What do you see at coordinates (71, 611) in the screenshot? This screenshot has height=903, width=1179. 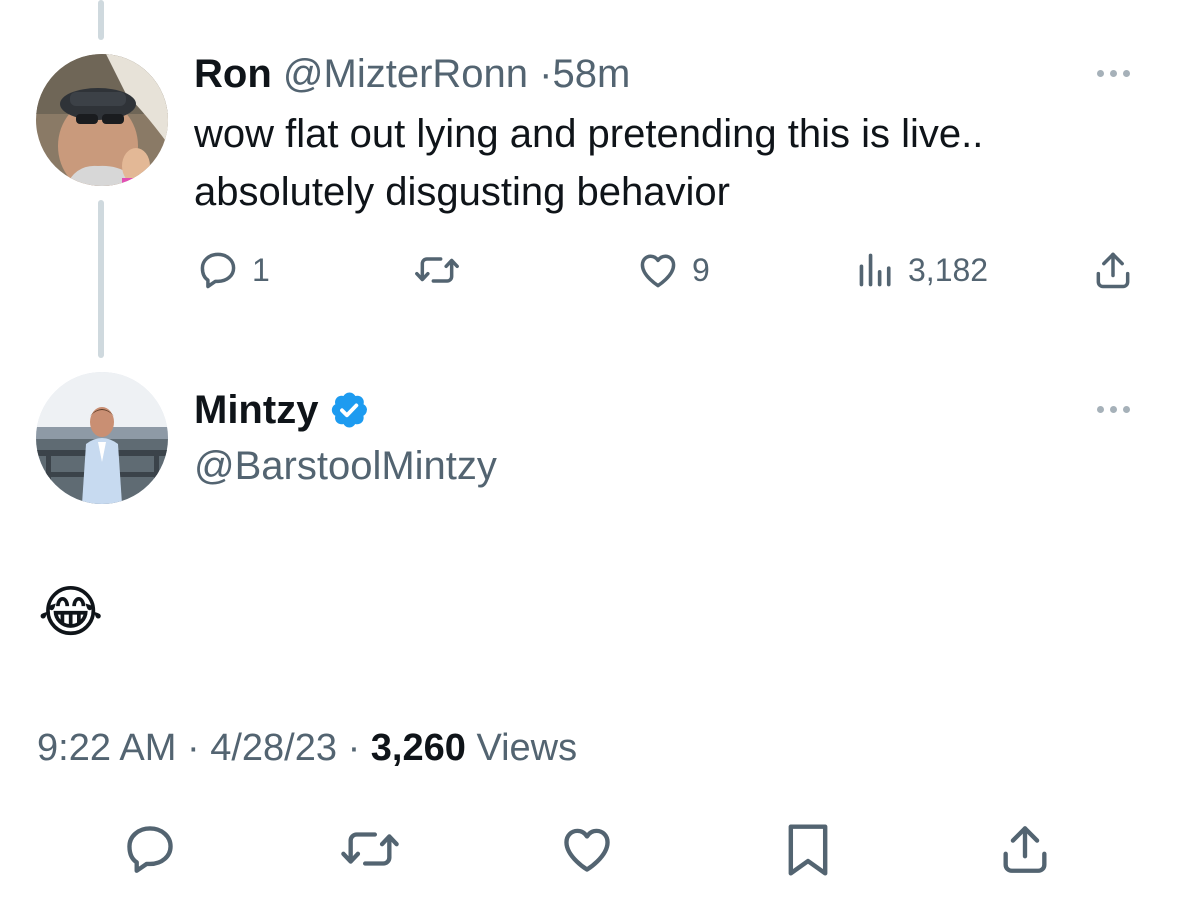 I see `main-tweet-text: 😂` at bounding box center [71, 611].